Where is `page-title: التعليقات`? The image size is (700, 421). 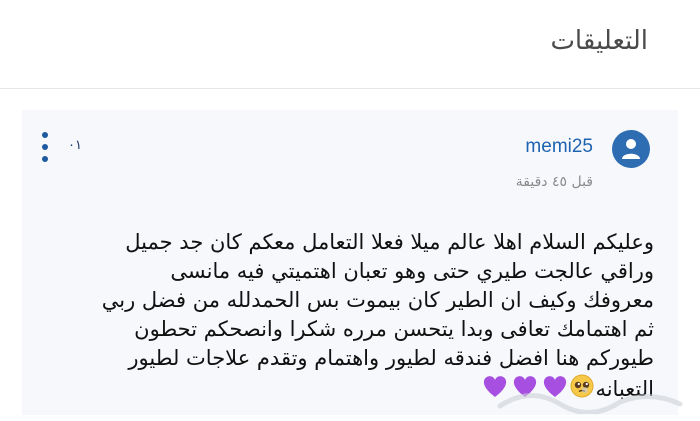 page-title: التعليقات is located at coordinates (599, 41).